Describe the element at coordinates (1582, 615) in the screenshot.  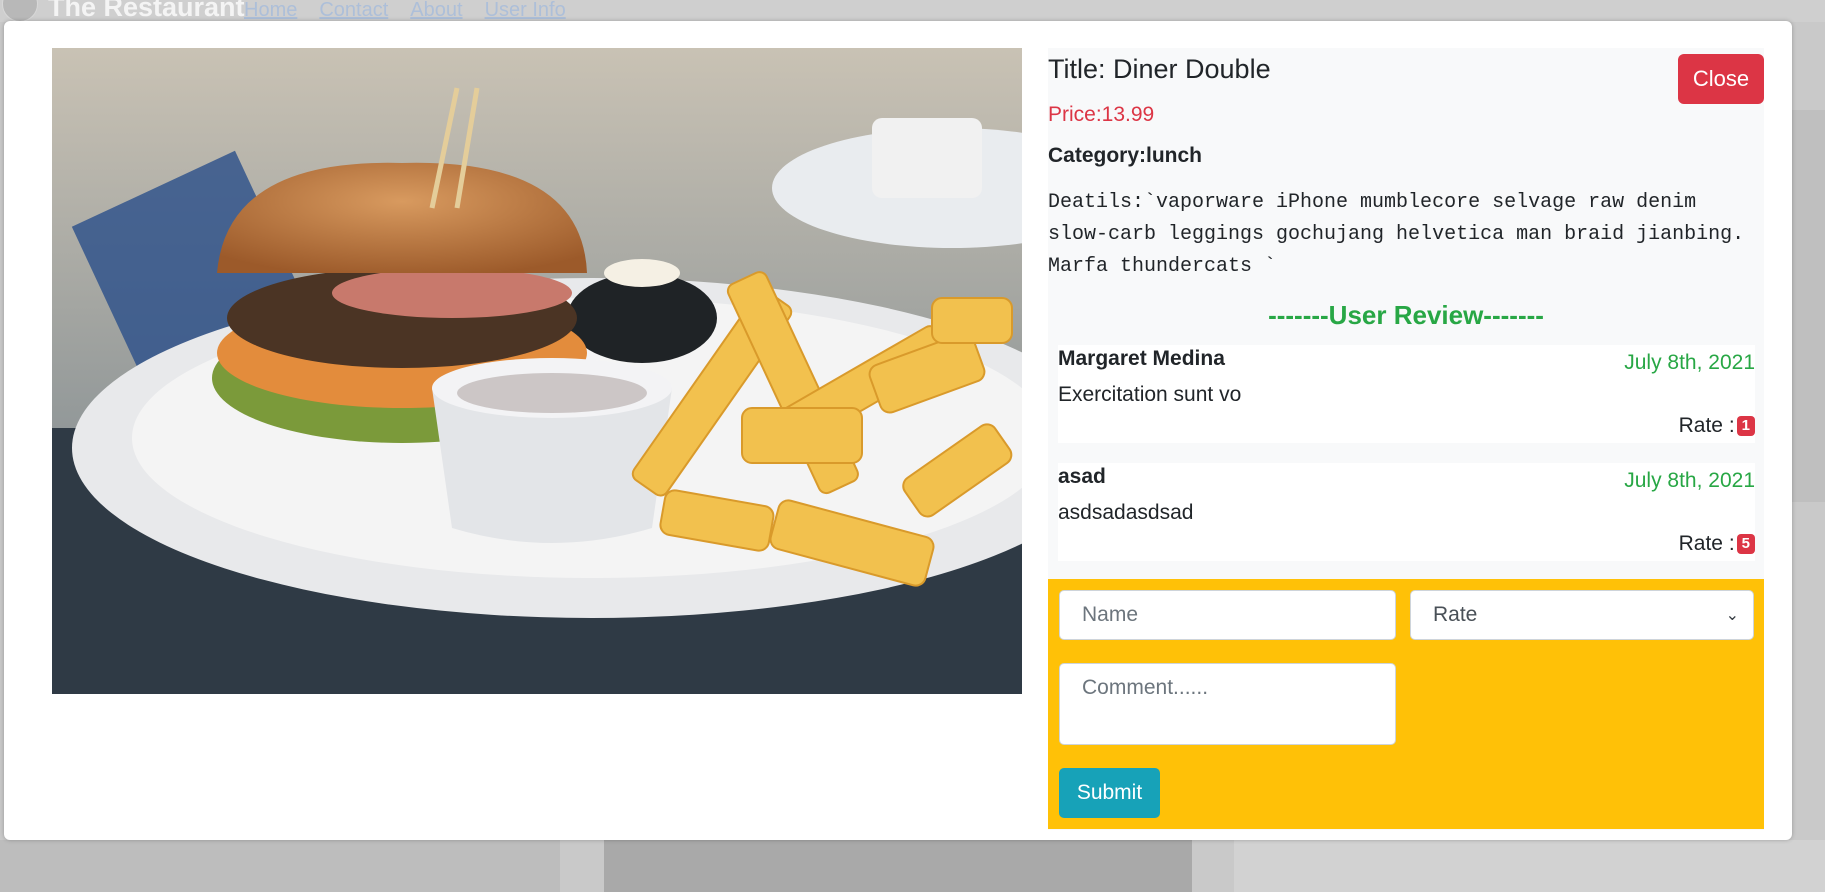
I see `rate-select: Rate ⌄` at that location.